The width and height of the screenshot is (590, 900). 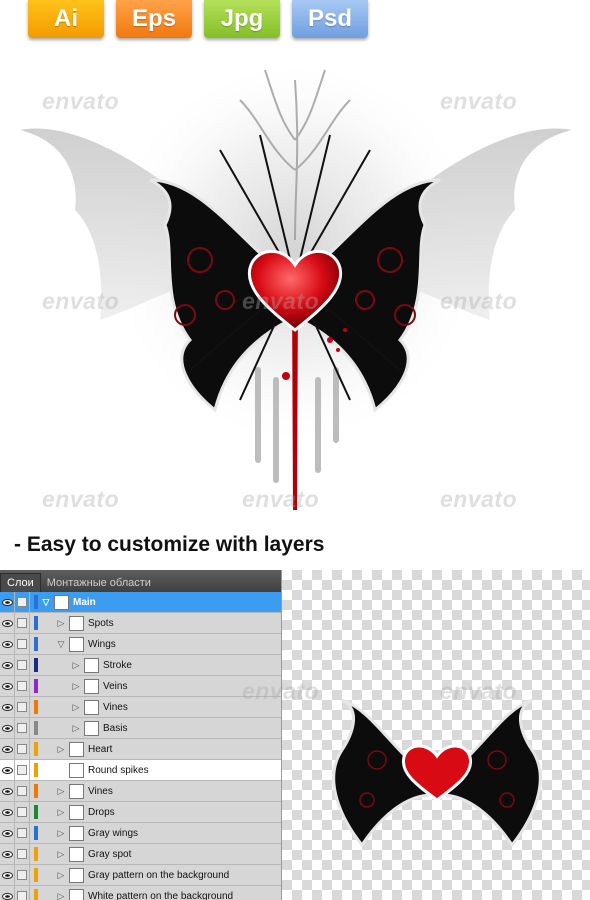 What do you see at coordinates (20, 582) in the screenshot?
I see `tab-layers: Слои` at bounding box center [20, 582].